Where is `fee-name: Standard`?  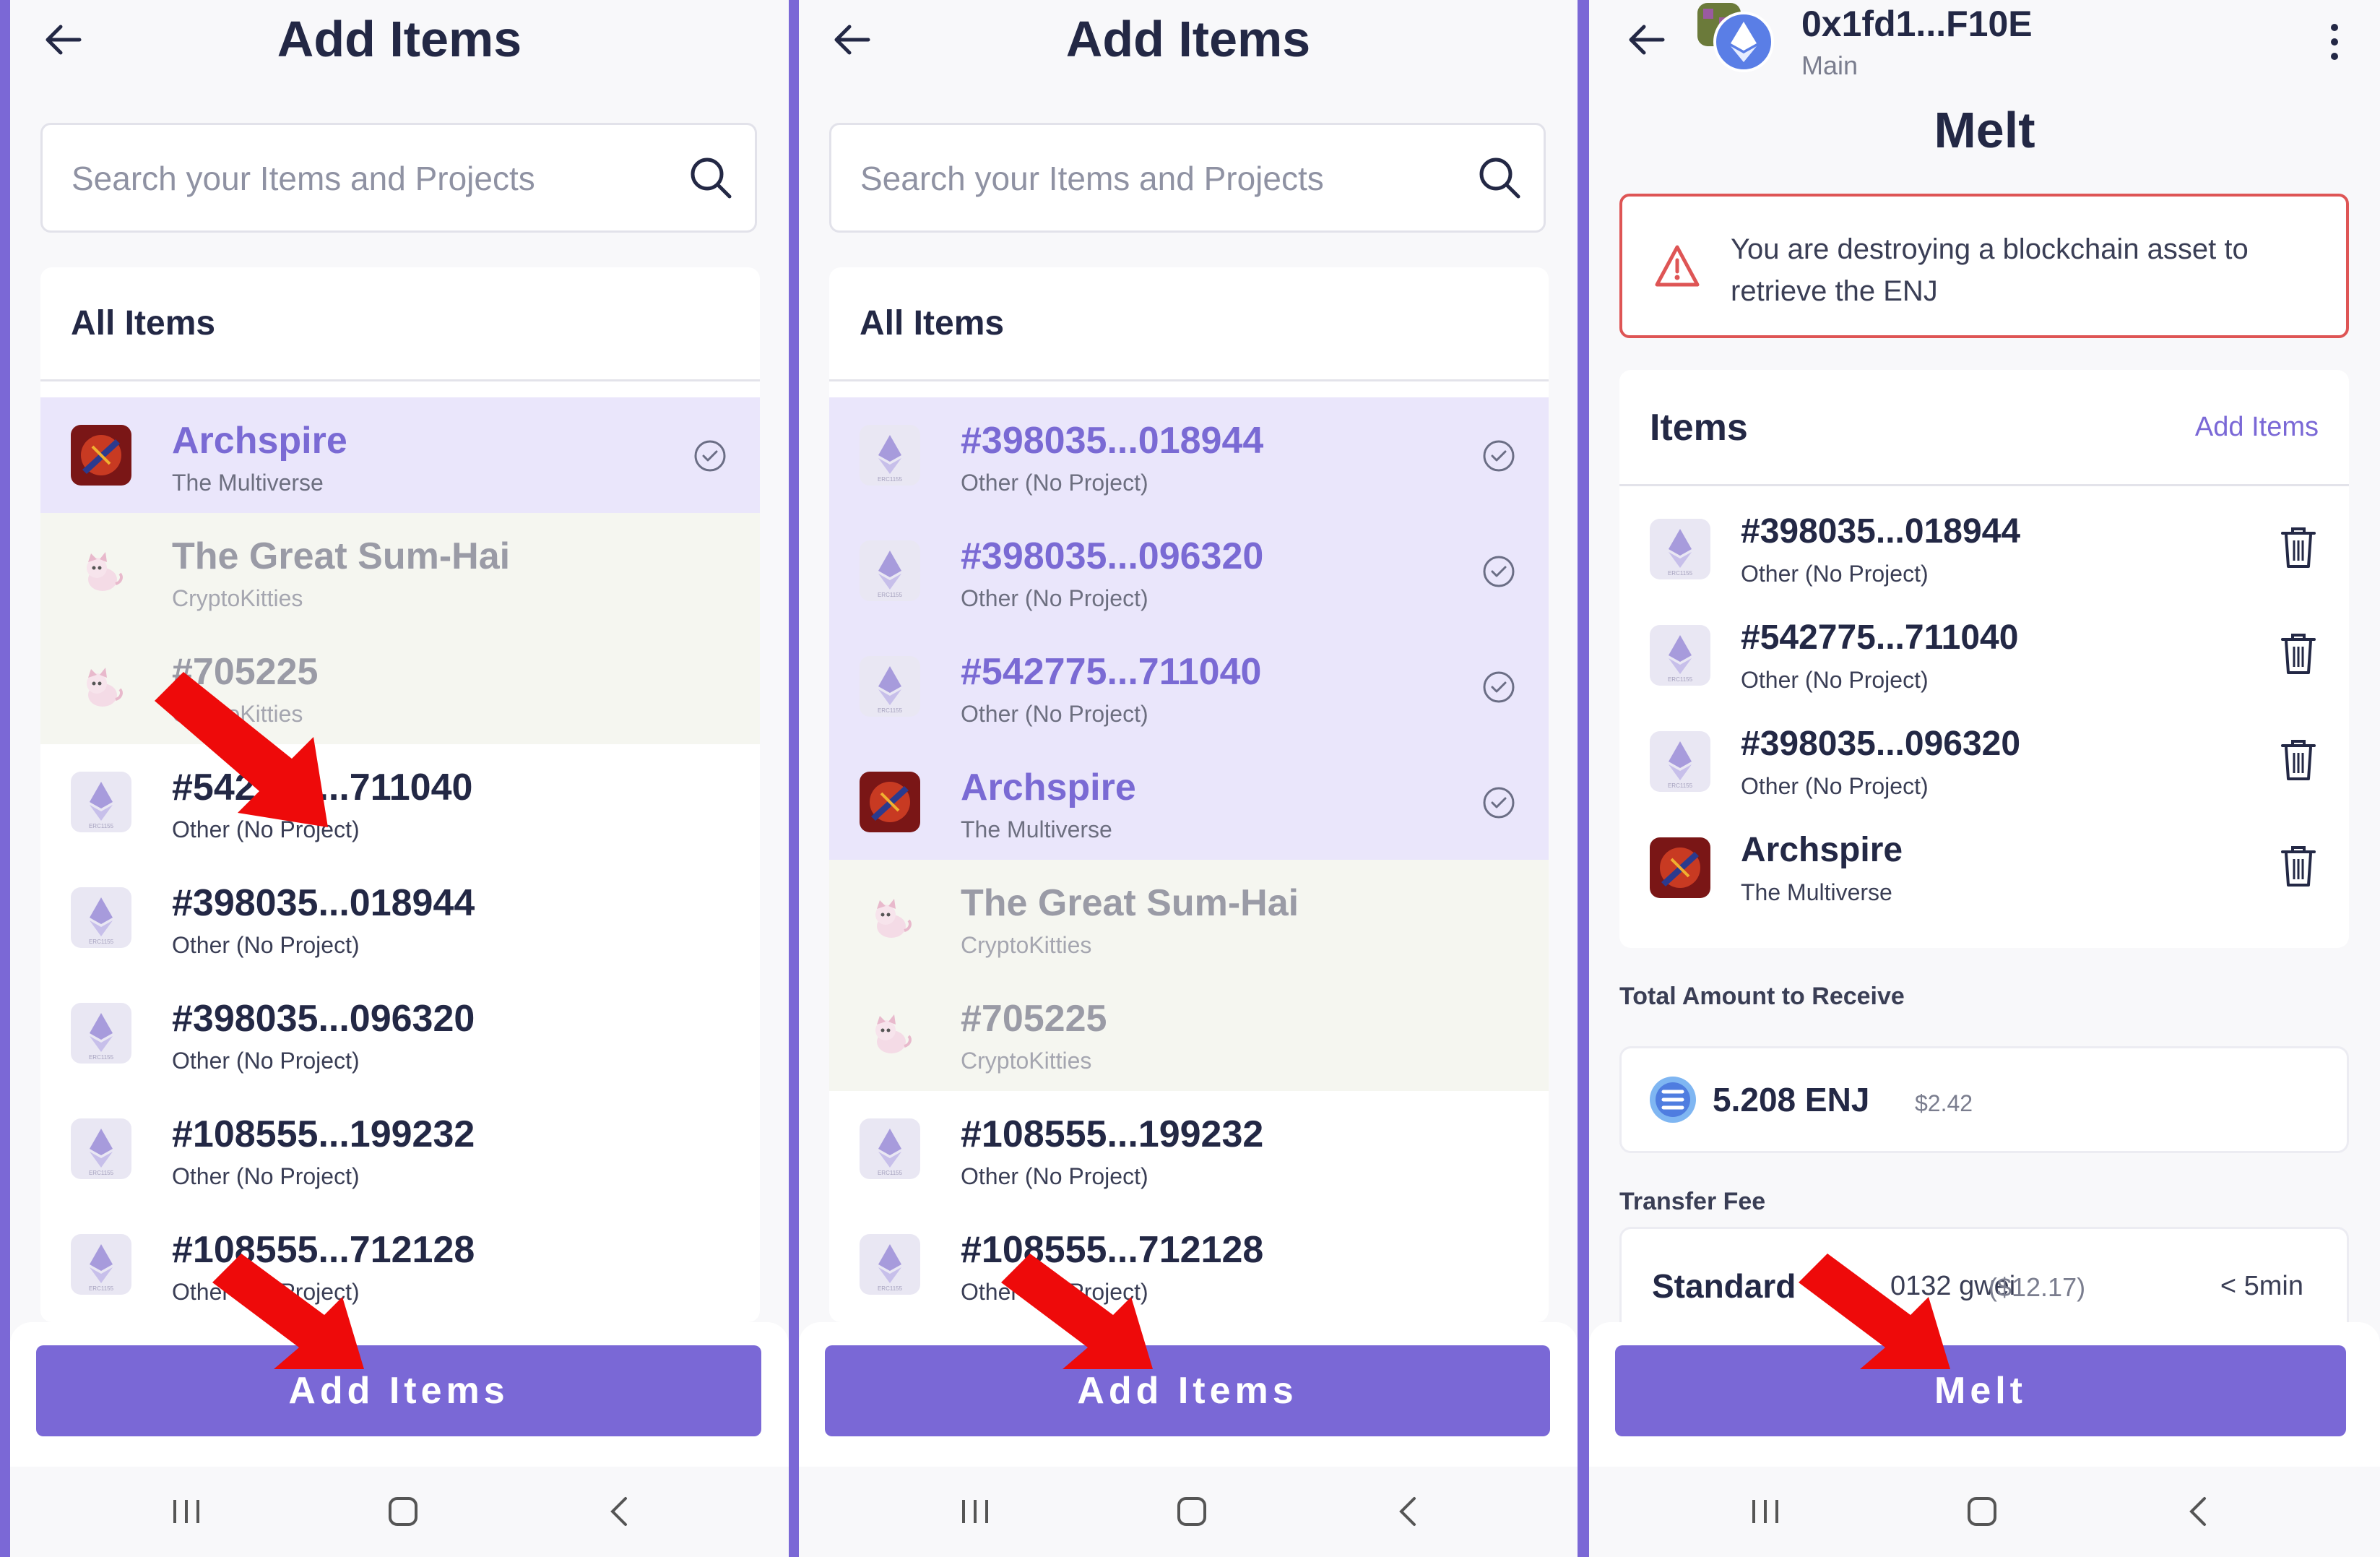
fee-name: Standard is located at coordinates (1724, 1286).